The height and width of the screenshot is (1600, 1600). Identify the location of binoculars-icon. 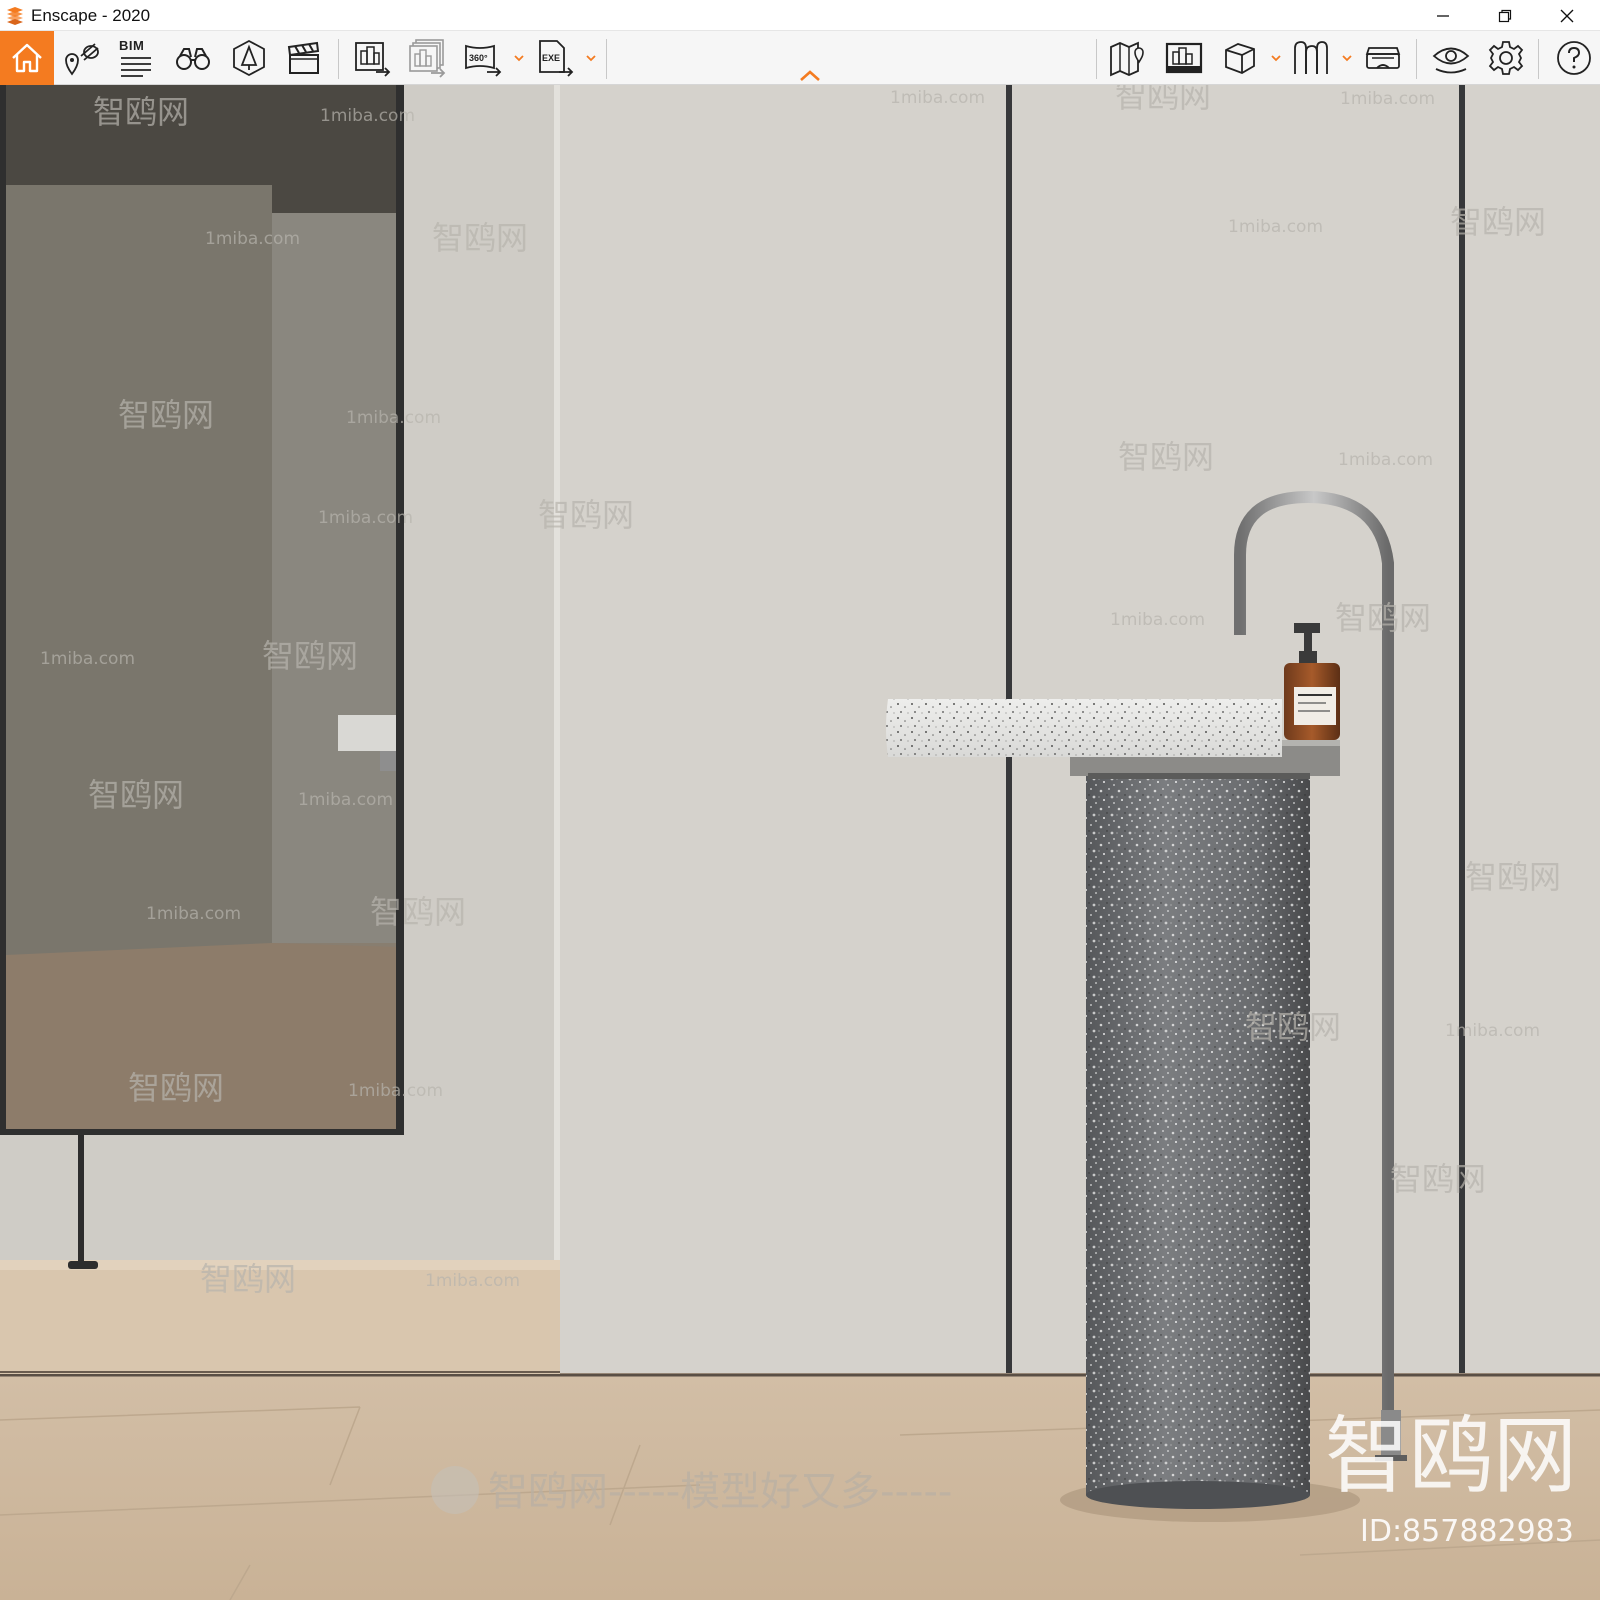
(193, 59).